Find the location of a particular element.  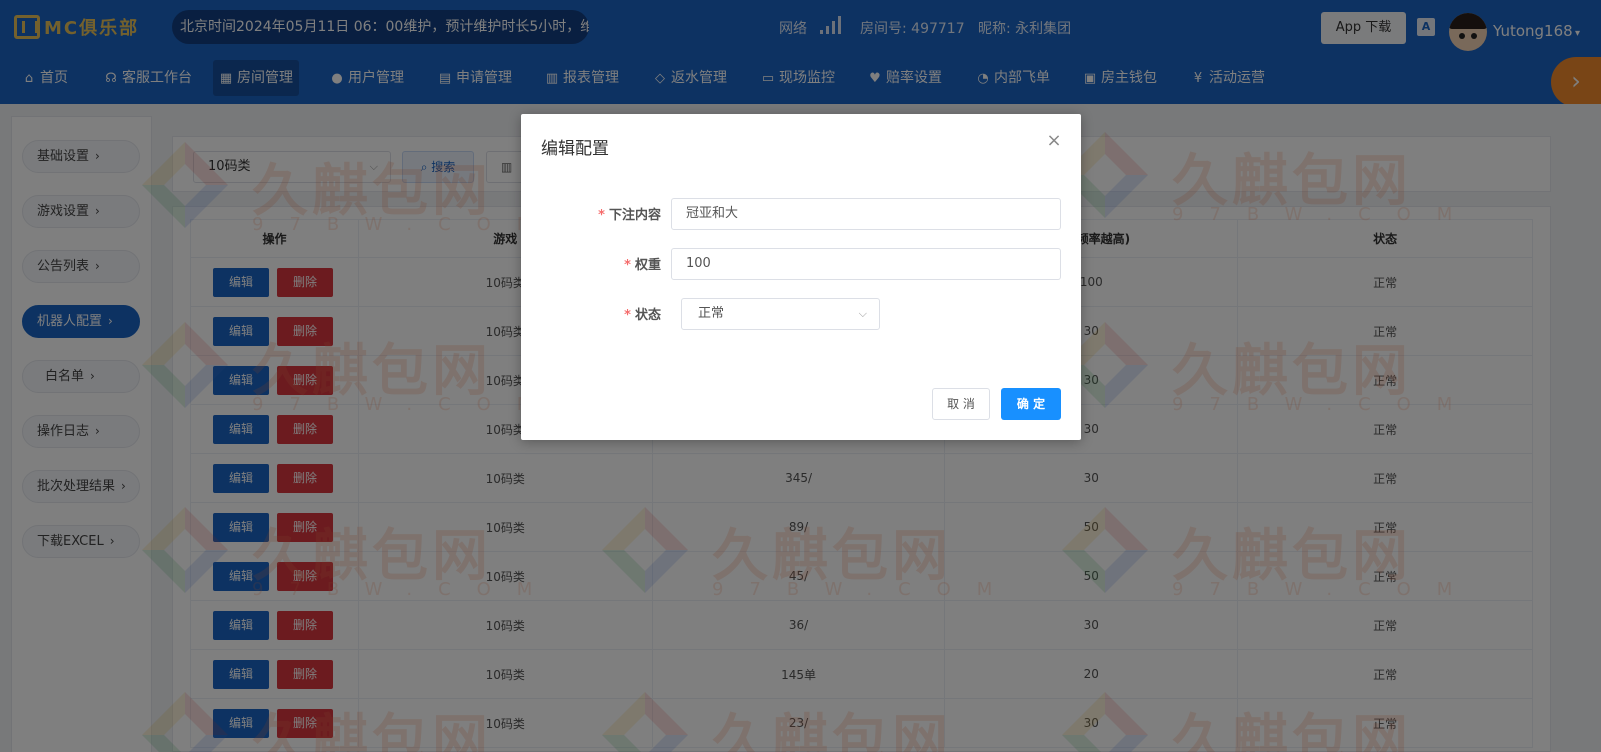

weight-input: 100 is located at coordinates (866, 264).